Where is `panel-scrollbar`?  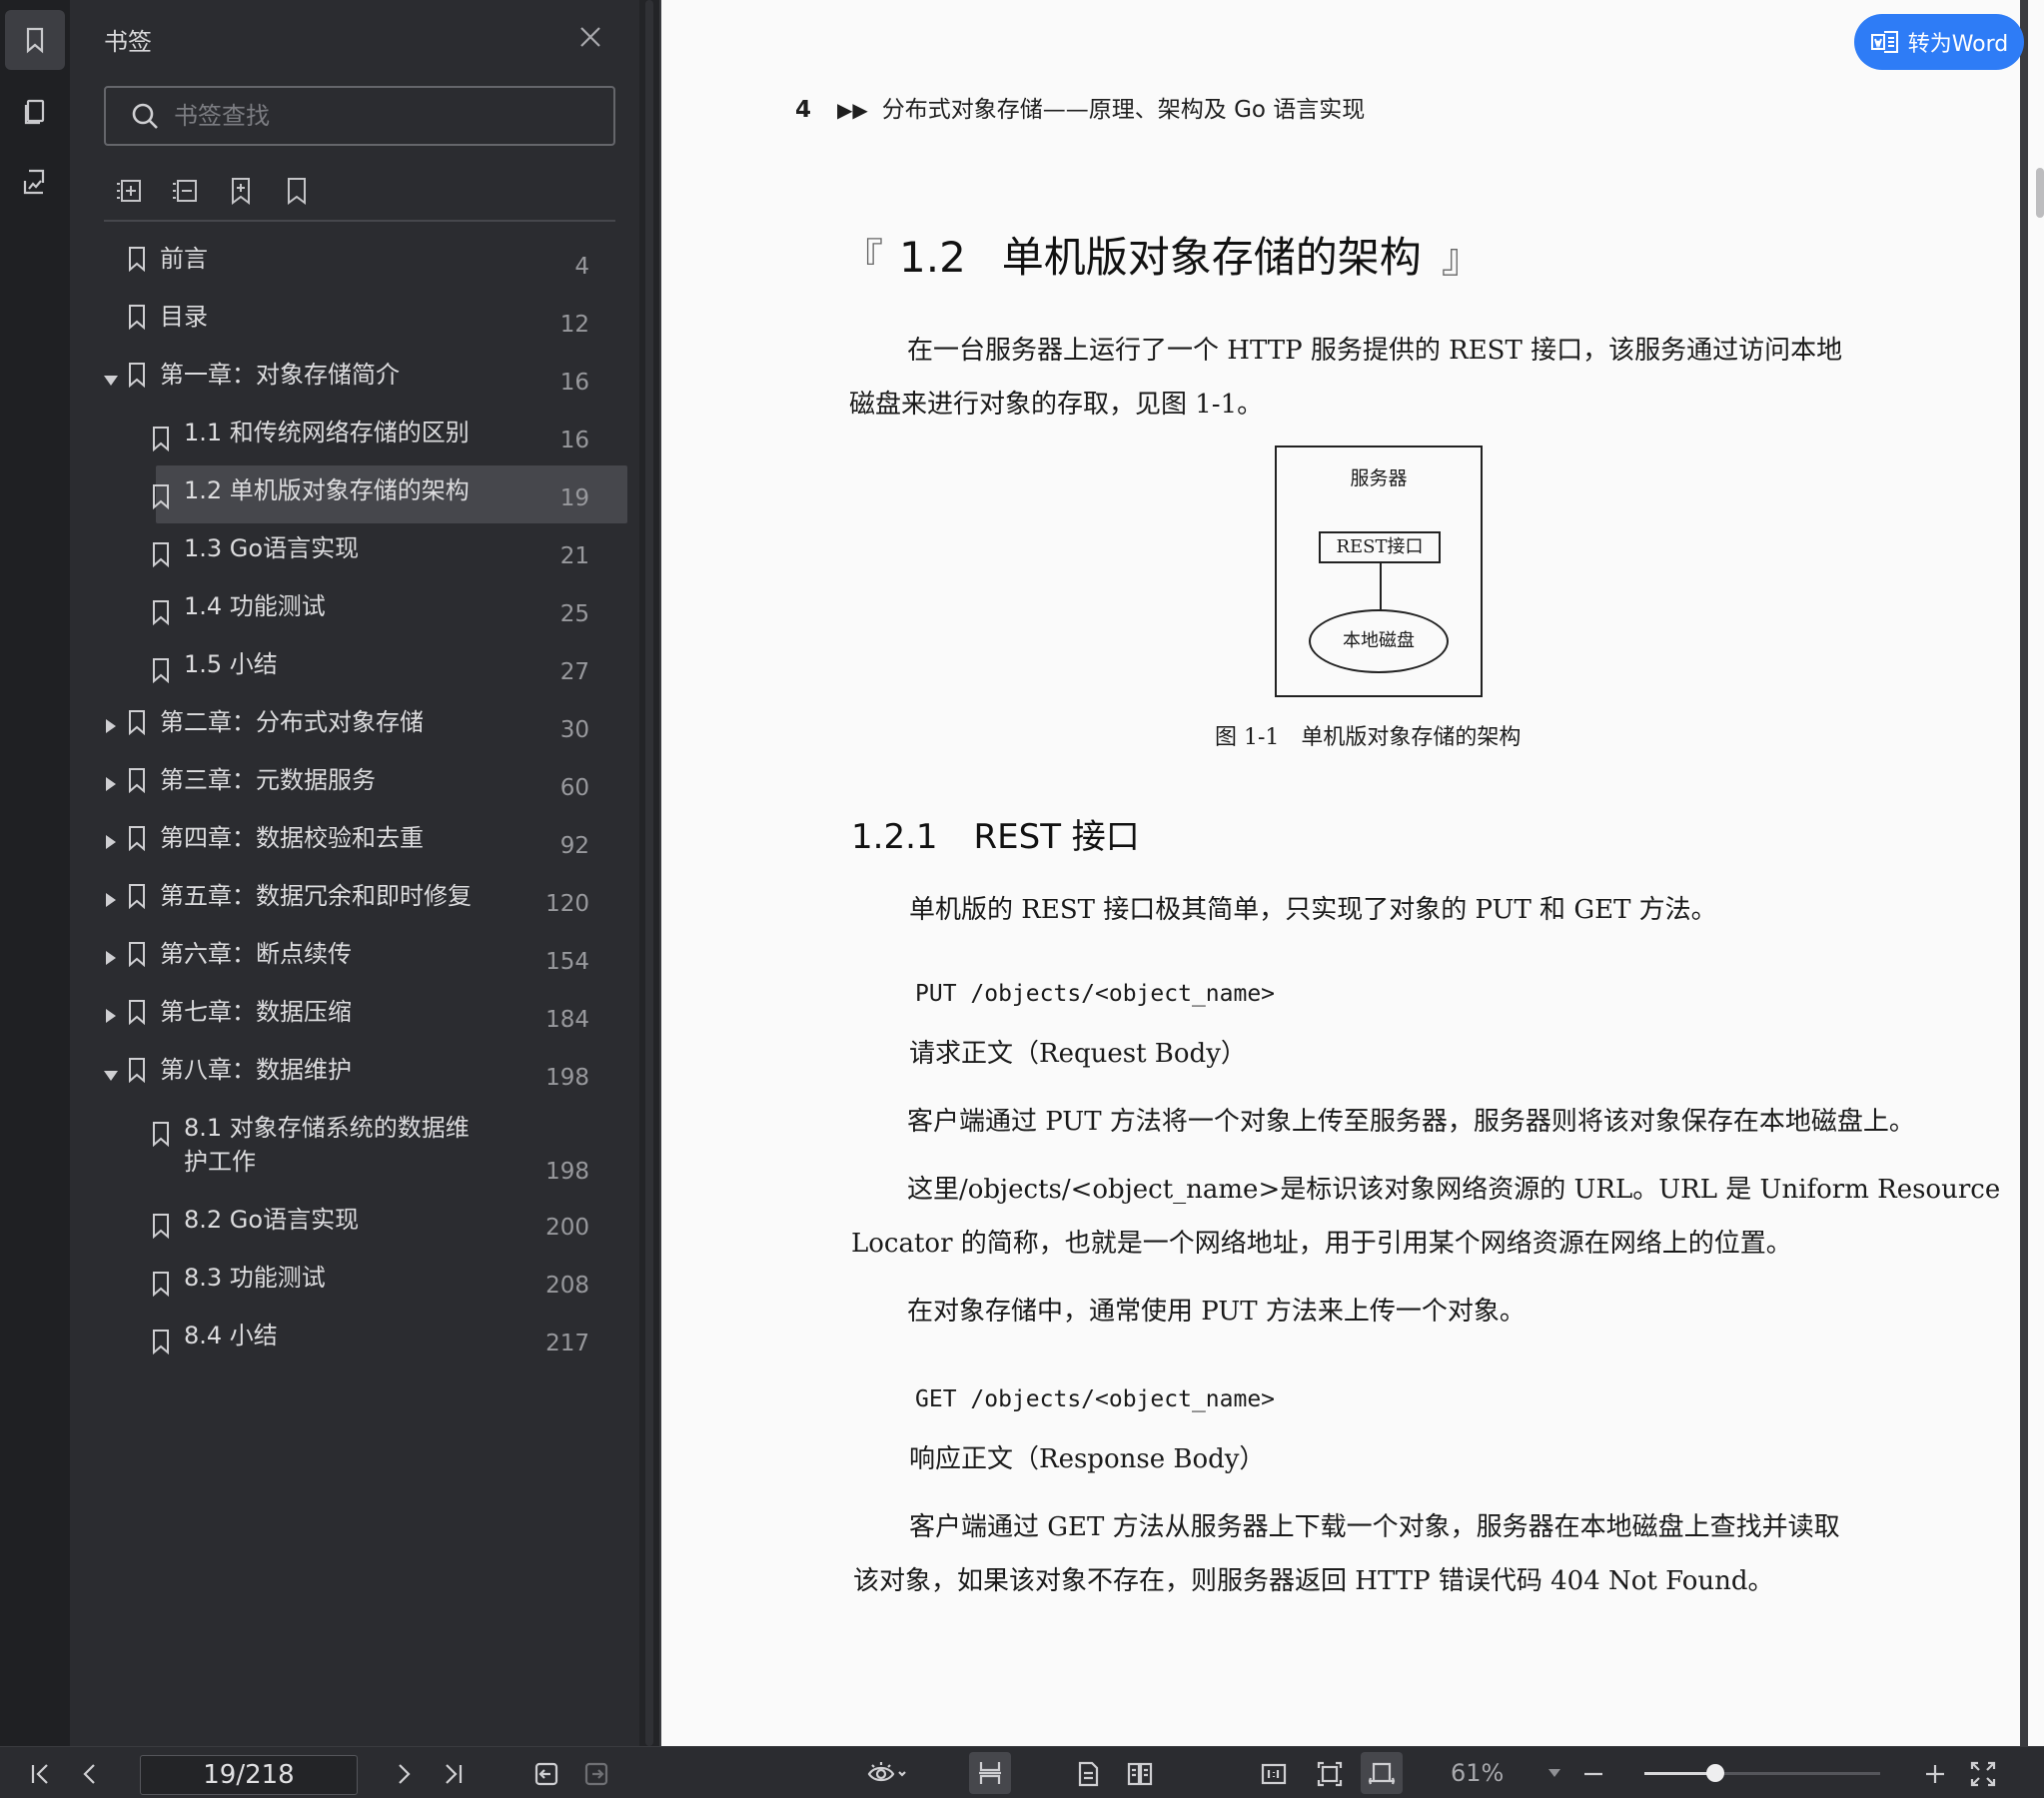 panel-scrollbar is located at coordinates (649, 873).